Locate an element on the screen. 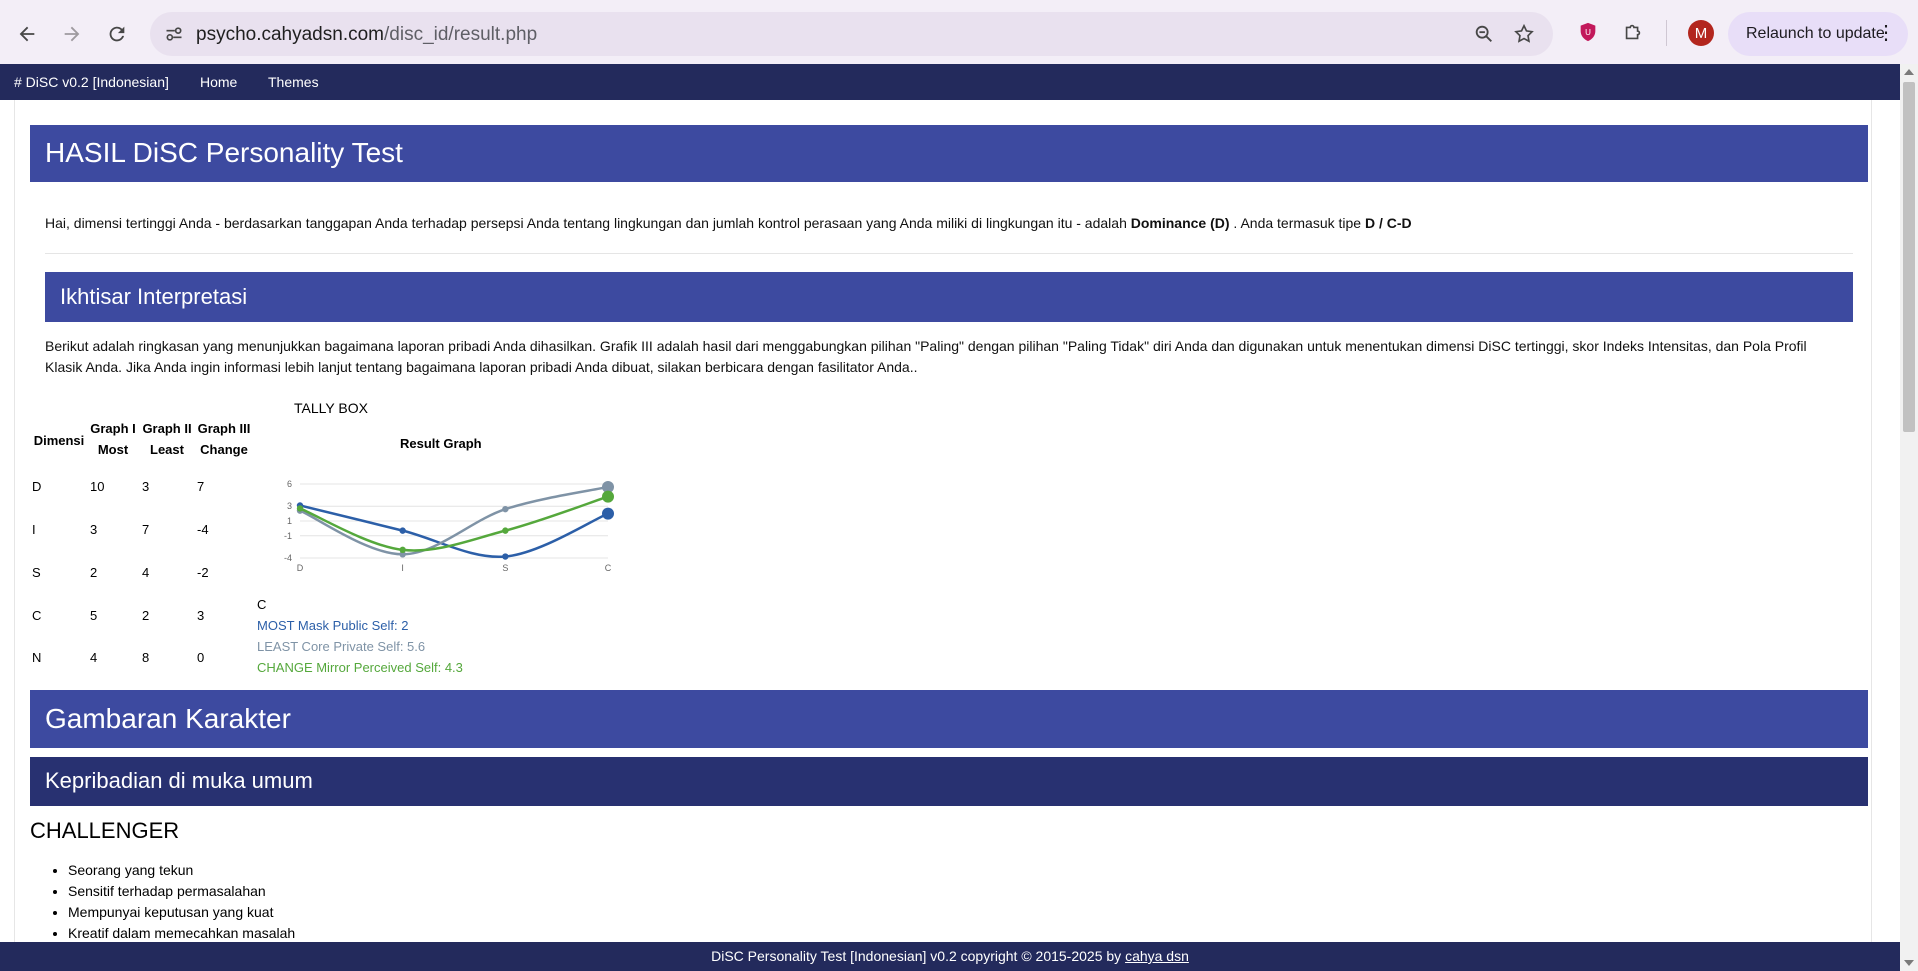 The width and height of the screenshot is (1918, 971). tally-cell: -2 is located at coordinates (203, 572).